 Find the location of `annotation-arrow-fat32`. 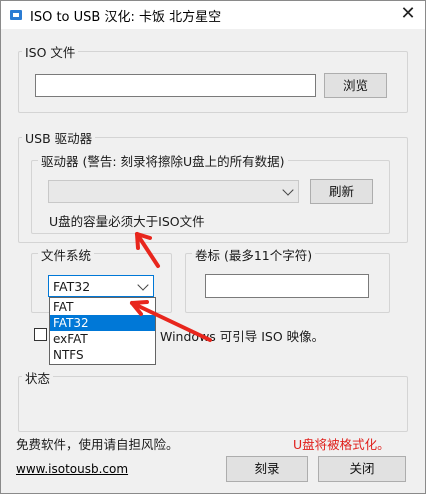

annotation-arrow-fat32 is located at coordinates (171, 321).